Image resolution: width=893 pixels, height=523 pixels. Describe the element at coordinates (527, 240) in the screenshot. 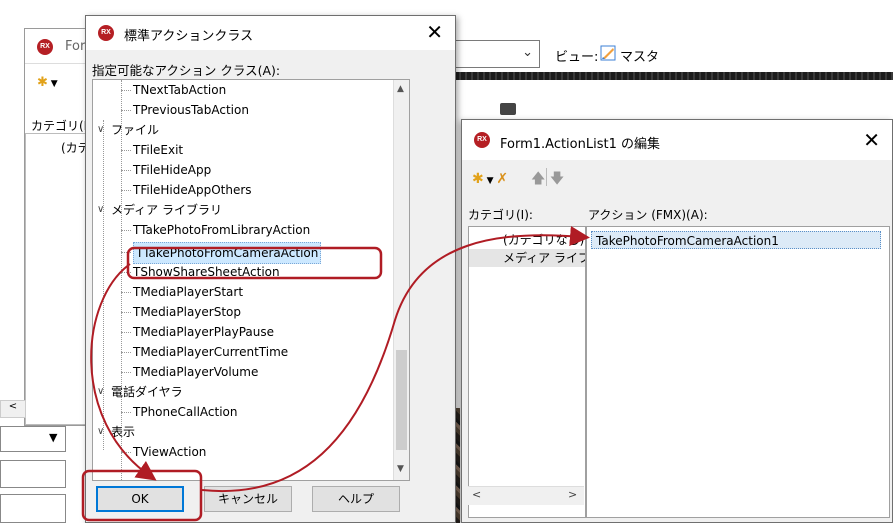

I see `category-item: (カテゴリなし)` at that location.